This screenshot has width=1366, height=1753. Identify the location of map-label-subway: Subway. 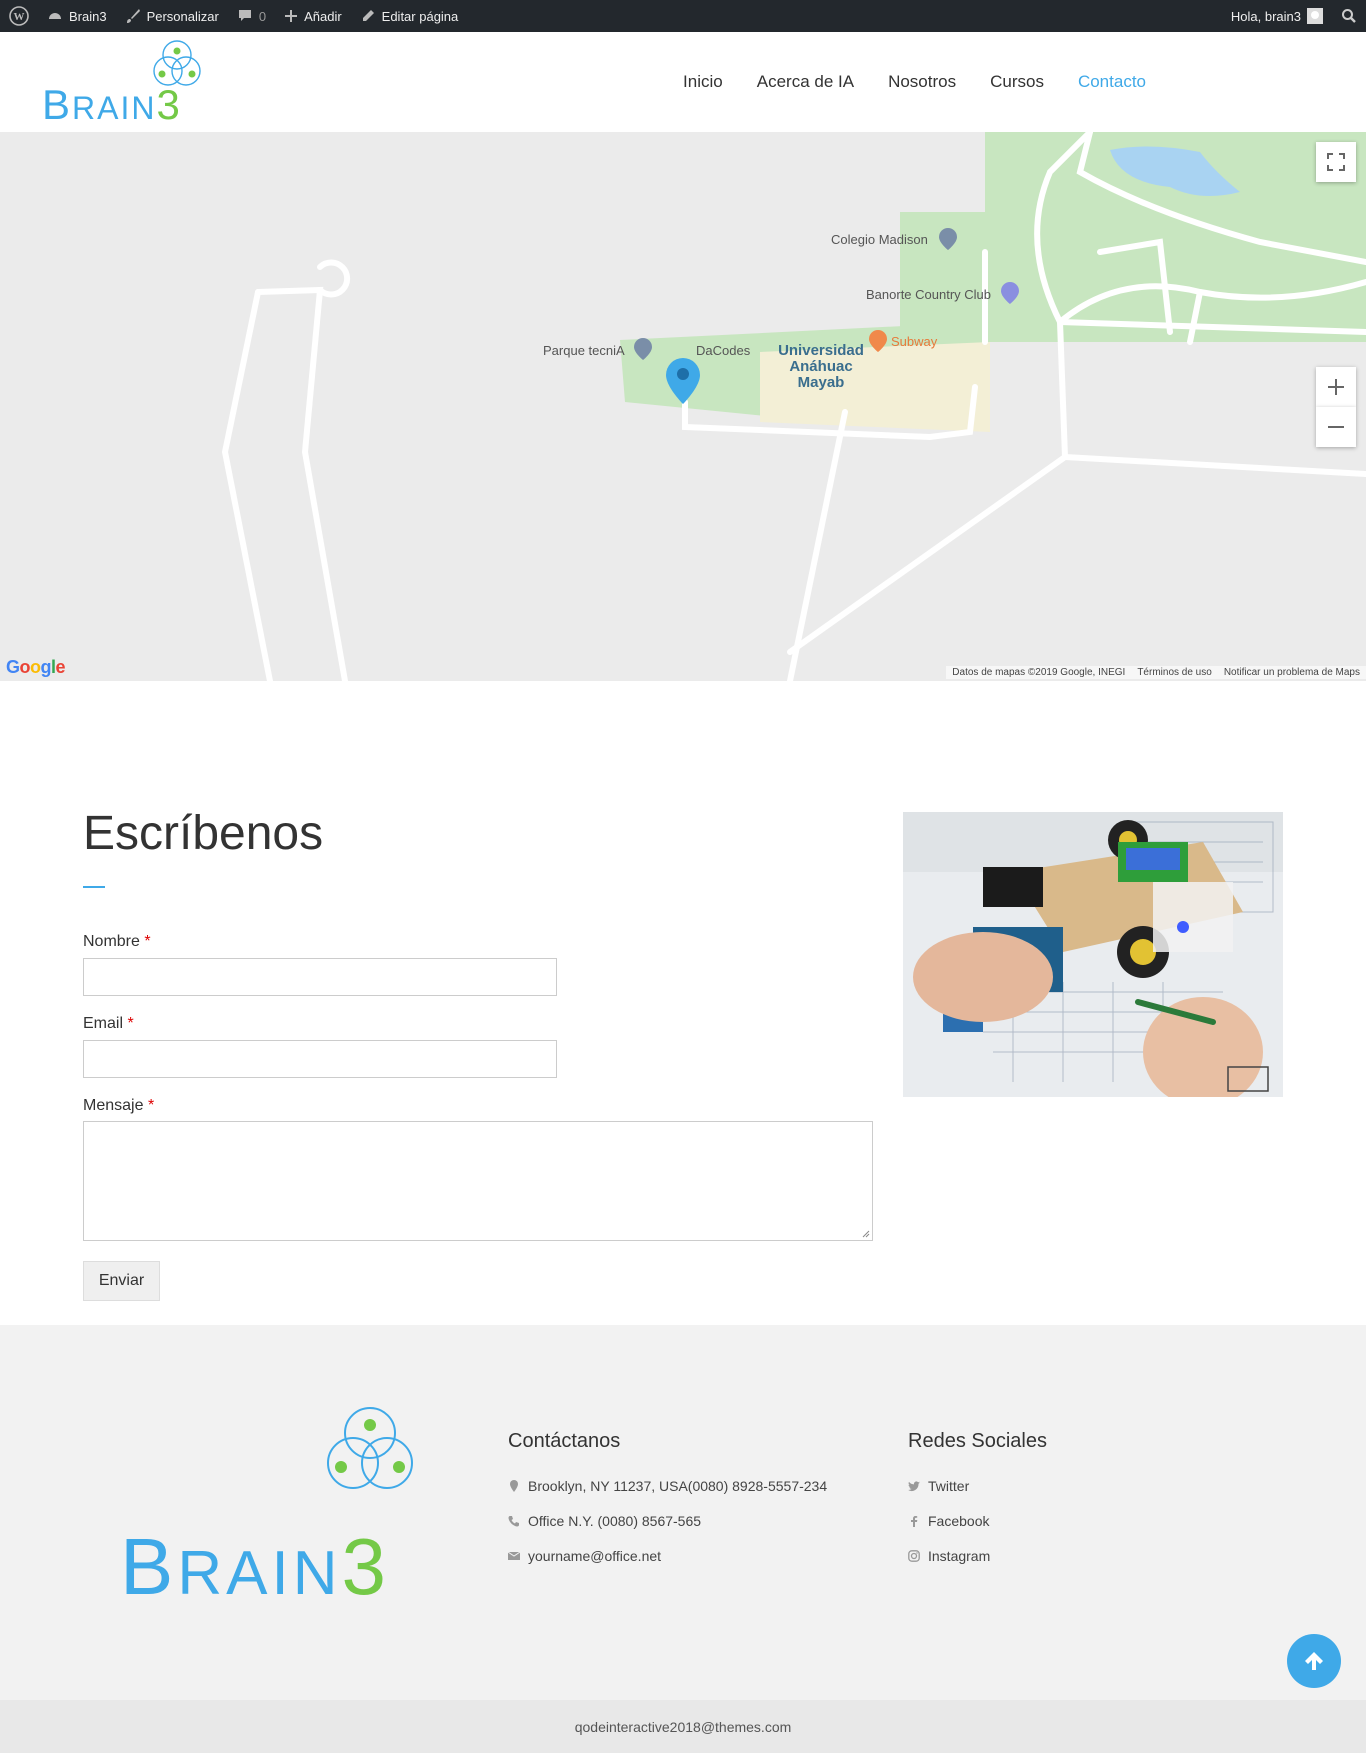
(914, 341).